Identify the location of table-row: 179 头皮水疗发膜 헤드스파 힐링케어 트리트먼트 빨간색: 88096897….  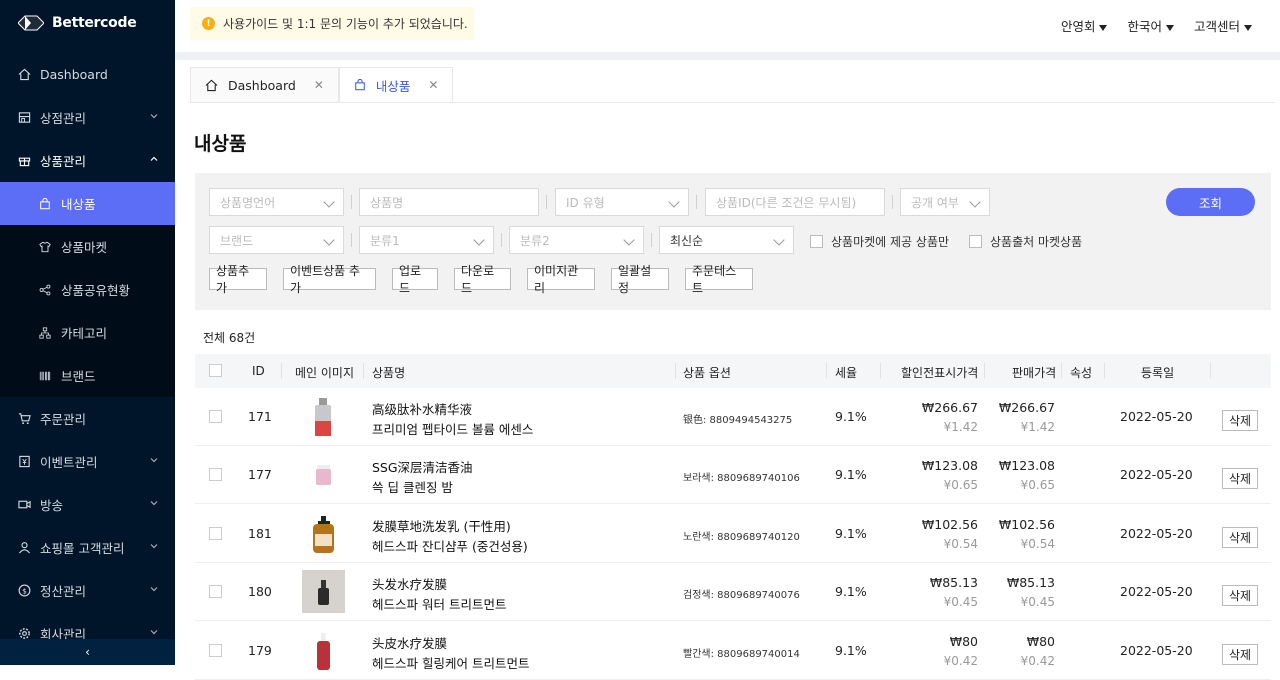
(733, 651).